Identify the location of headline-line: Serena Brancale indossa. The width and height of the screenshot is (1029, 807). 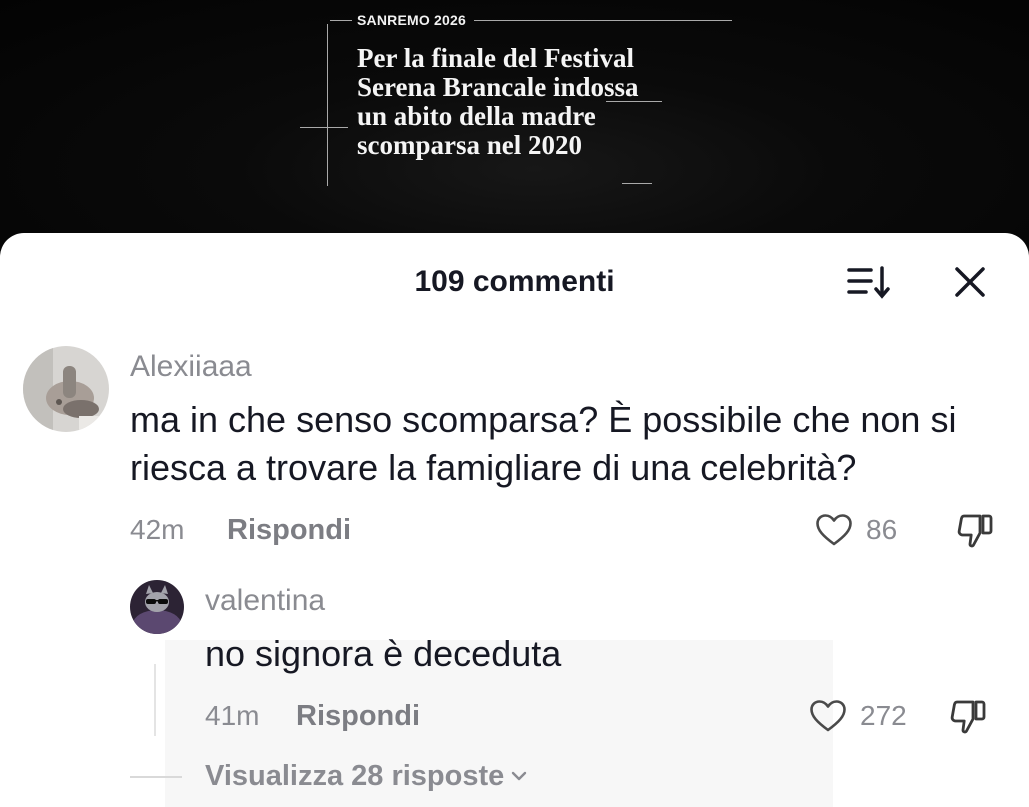
(498, 87).